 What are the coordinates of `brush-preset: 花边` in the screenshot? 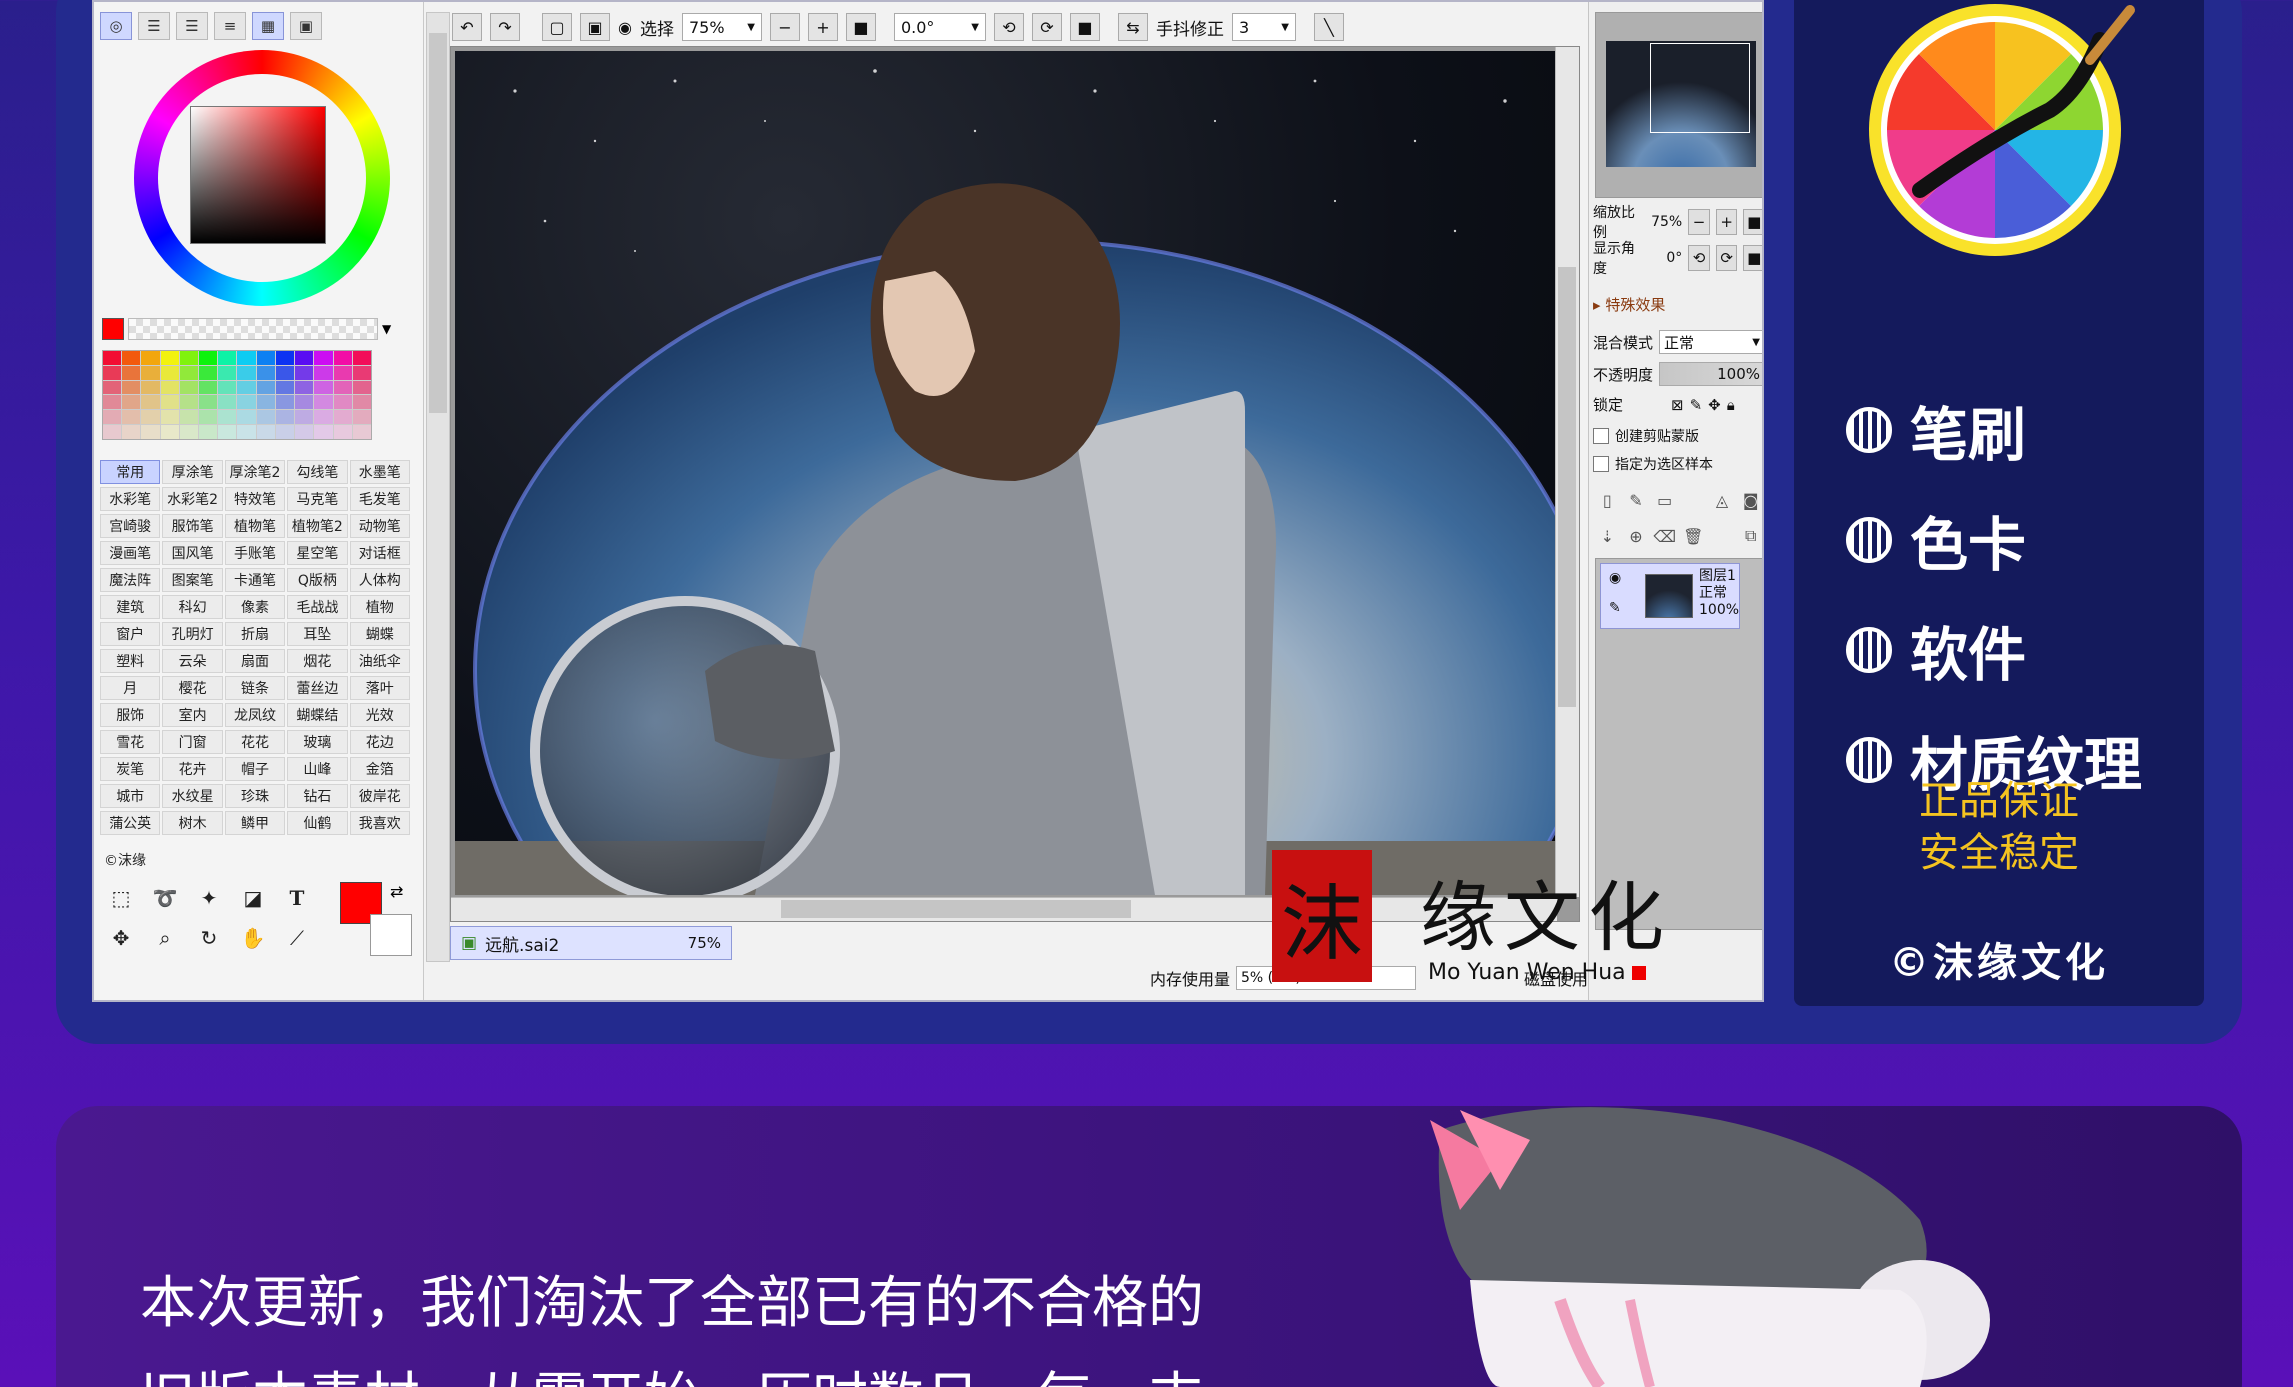 It's located at (379, 742).